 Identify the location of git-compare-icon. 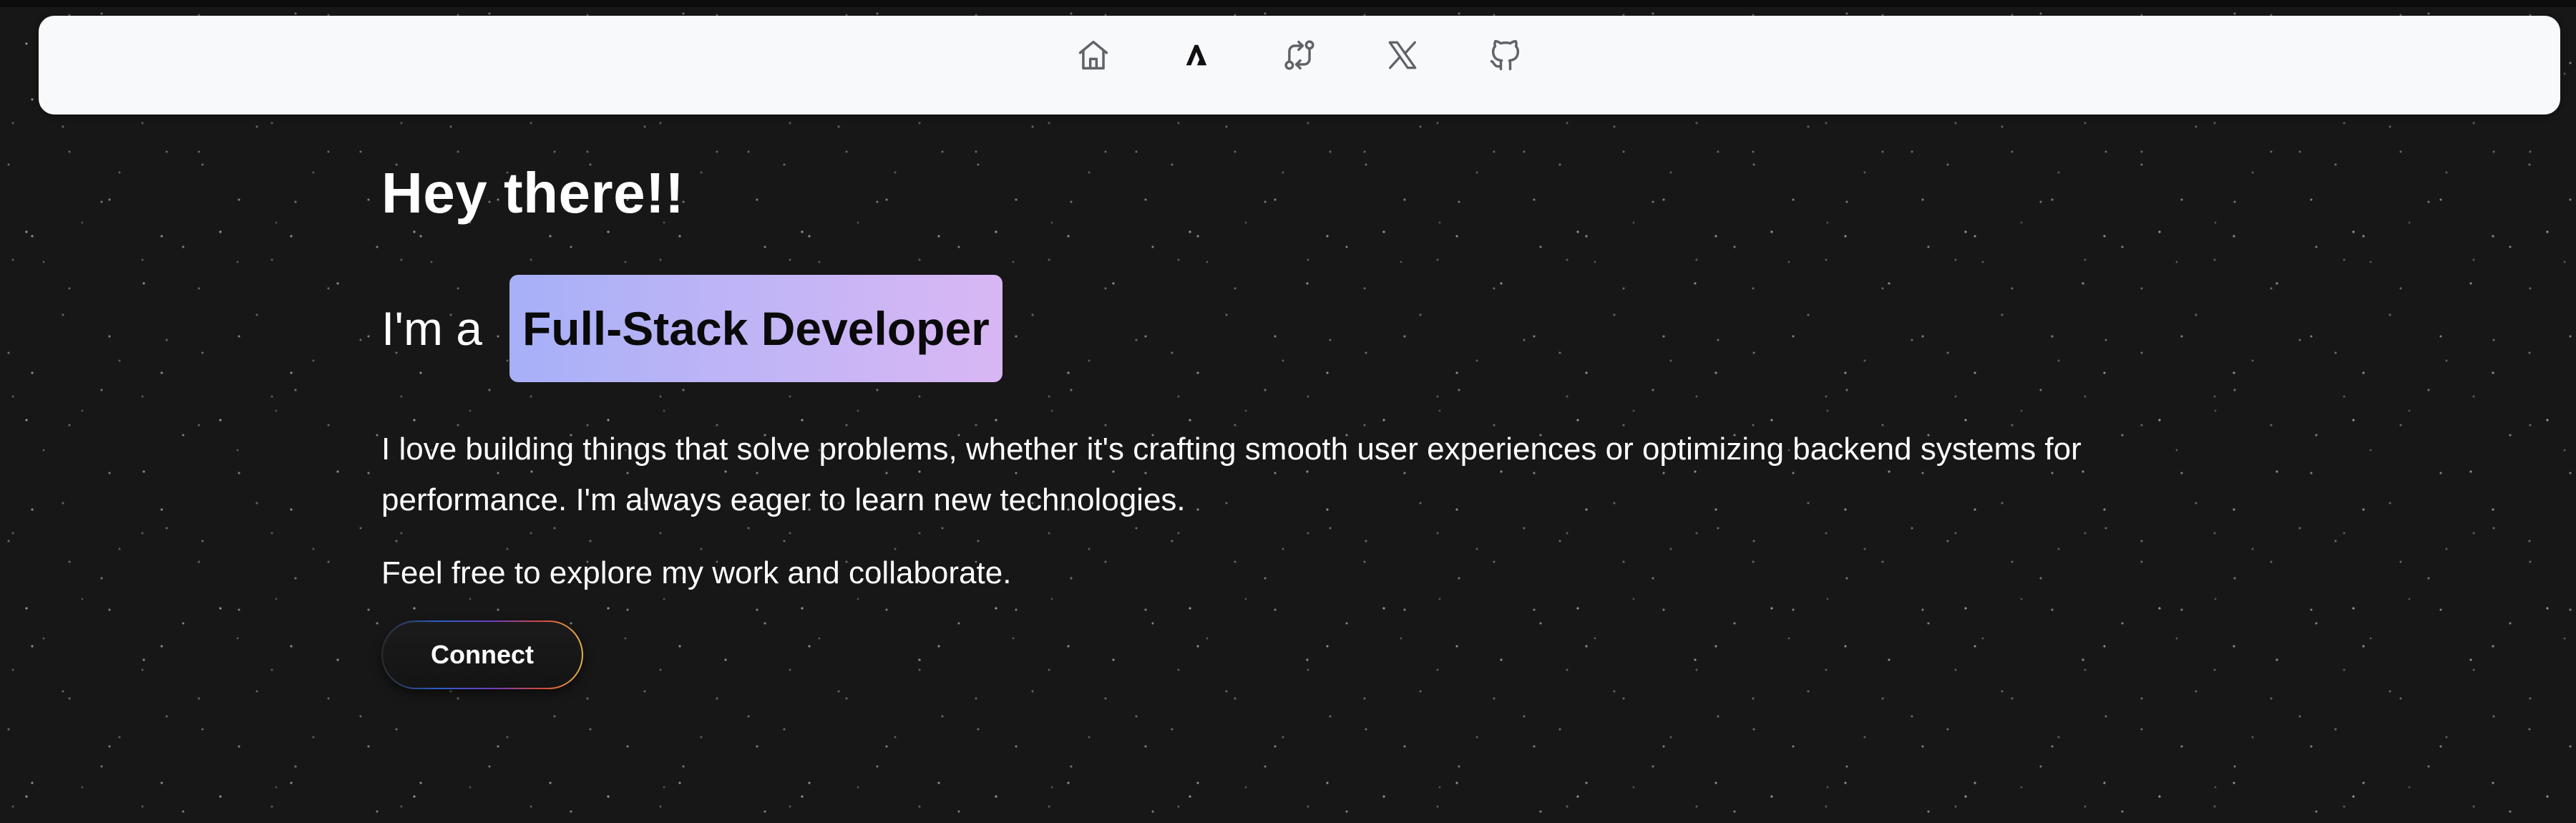
(1299, 55).